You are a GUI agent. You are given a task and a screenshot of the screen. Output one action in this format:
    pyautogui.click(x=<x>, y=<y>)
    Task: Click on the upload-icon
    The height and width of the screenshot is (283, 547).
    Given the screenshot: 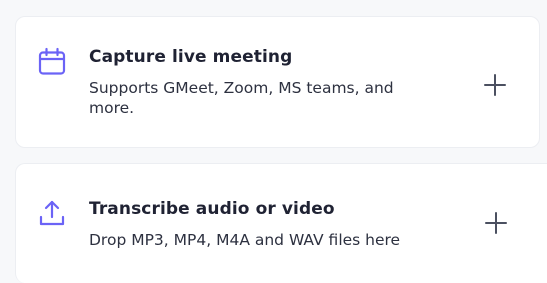 What is the action you would take?
    pyautogui.click(x=52, y=213)
    